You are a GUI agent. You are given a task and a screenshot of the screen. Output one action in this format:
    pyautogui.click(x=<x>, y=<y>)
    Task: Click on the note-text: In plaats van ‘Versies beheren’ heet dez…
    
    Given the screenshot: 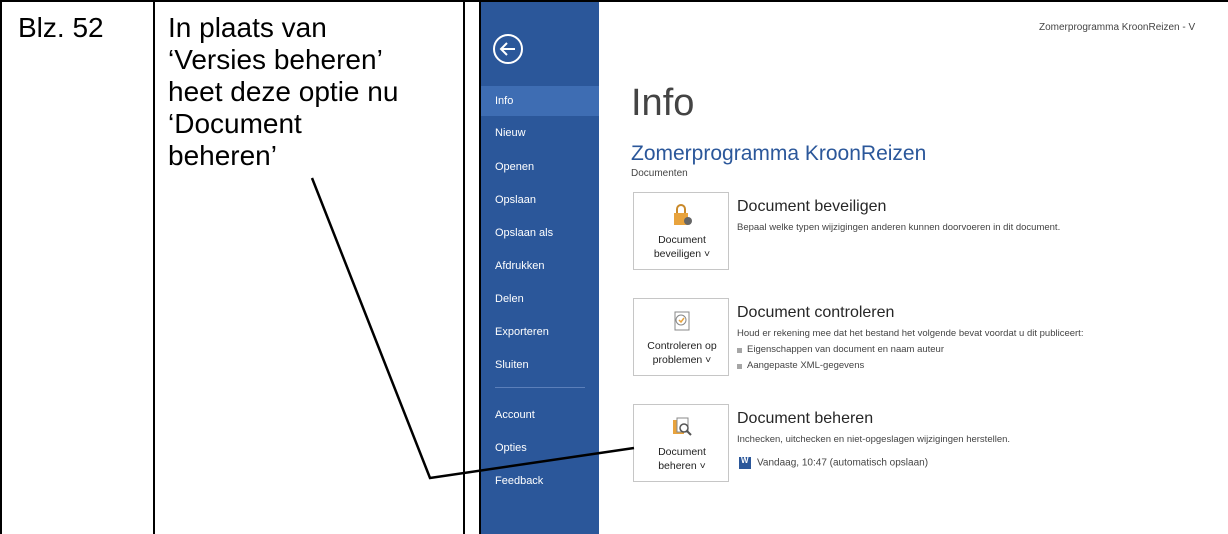 What is the action you would take?
    pyautogui.click(x=313, y=92)
    